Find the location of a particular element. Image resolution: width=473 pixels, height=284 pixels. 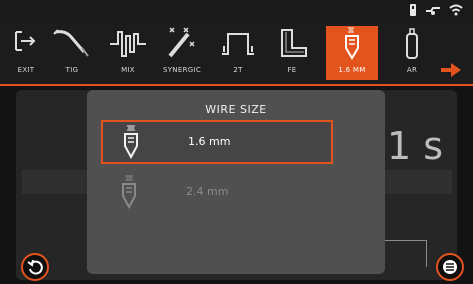

connection-icon is located at coordinates (433, 11).